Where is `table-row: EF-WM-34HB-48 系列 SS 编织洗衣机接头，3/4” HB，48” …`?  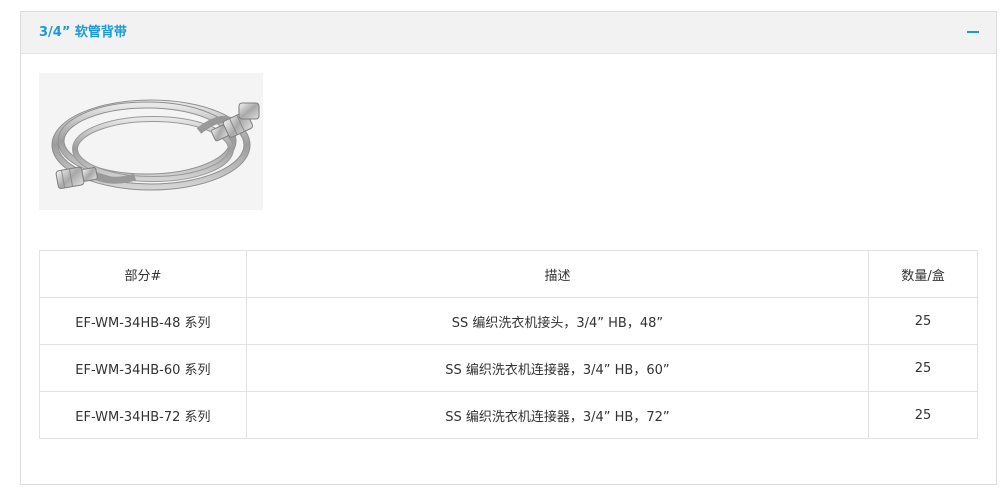 table-row: EF-WM-34HB-48 系列 SS 编织洗衣机接头，3/4” HB，48” … is located at coordinates (508, 321).